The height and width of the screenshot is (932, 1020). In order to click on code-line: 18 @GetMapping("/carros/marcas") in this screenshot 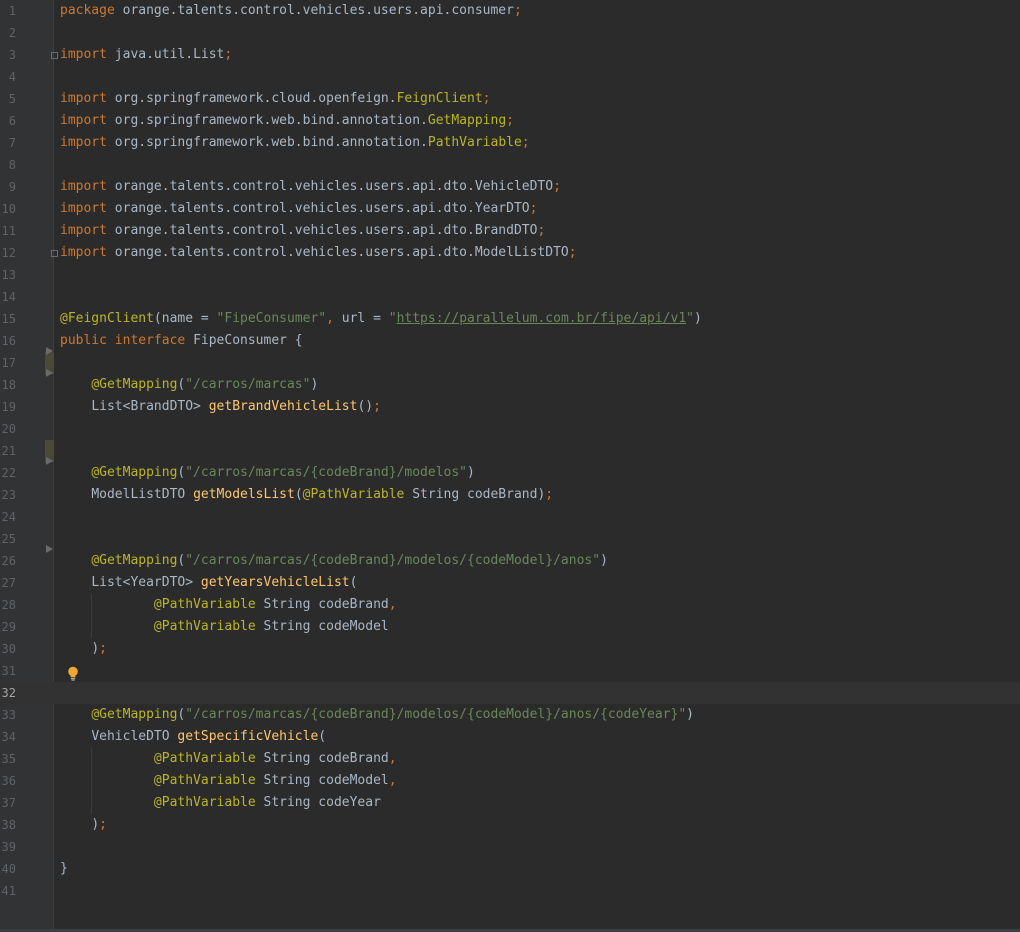, I will do `click(510, 385)`.